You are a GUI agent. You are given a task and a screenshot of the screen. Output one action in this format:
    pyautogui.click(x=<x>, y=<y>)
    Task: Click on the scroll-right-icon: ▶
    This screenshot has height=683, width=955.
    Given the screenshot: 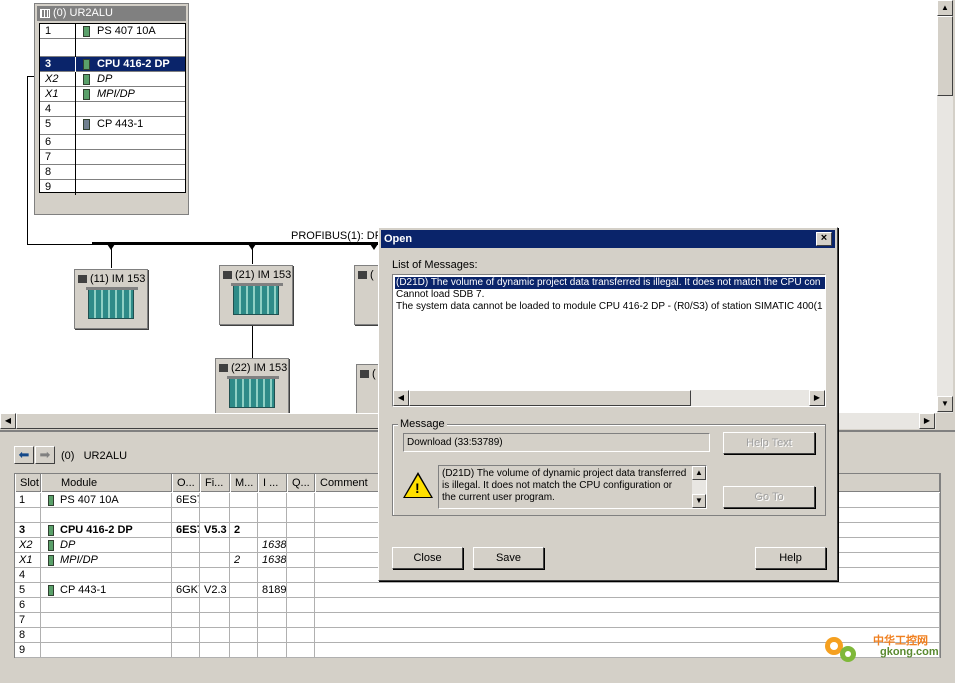 What is the action you would take?
    pyautogui.click(x=927, y=421)
    